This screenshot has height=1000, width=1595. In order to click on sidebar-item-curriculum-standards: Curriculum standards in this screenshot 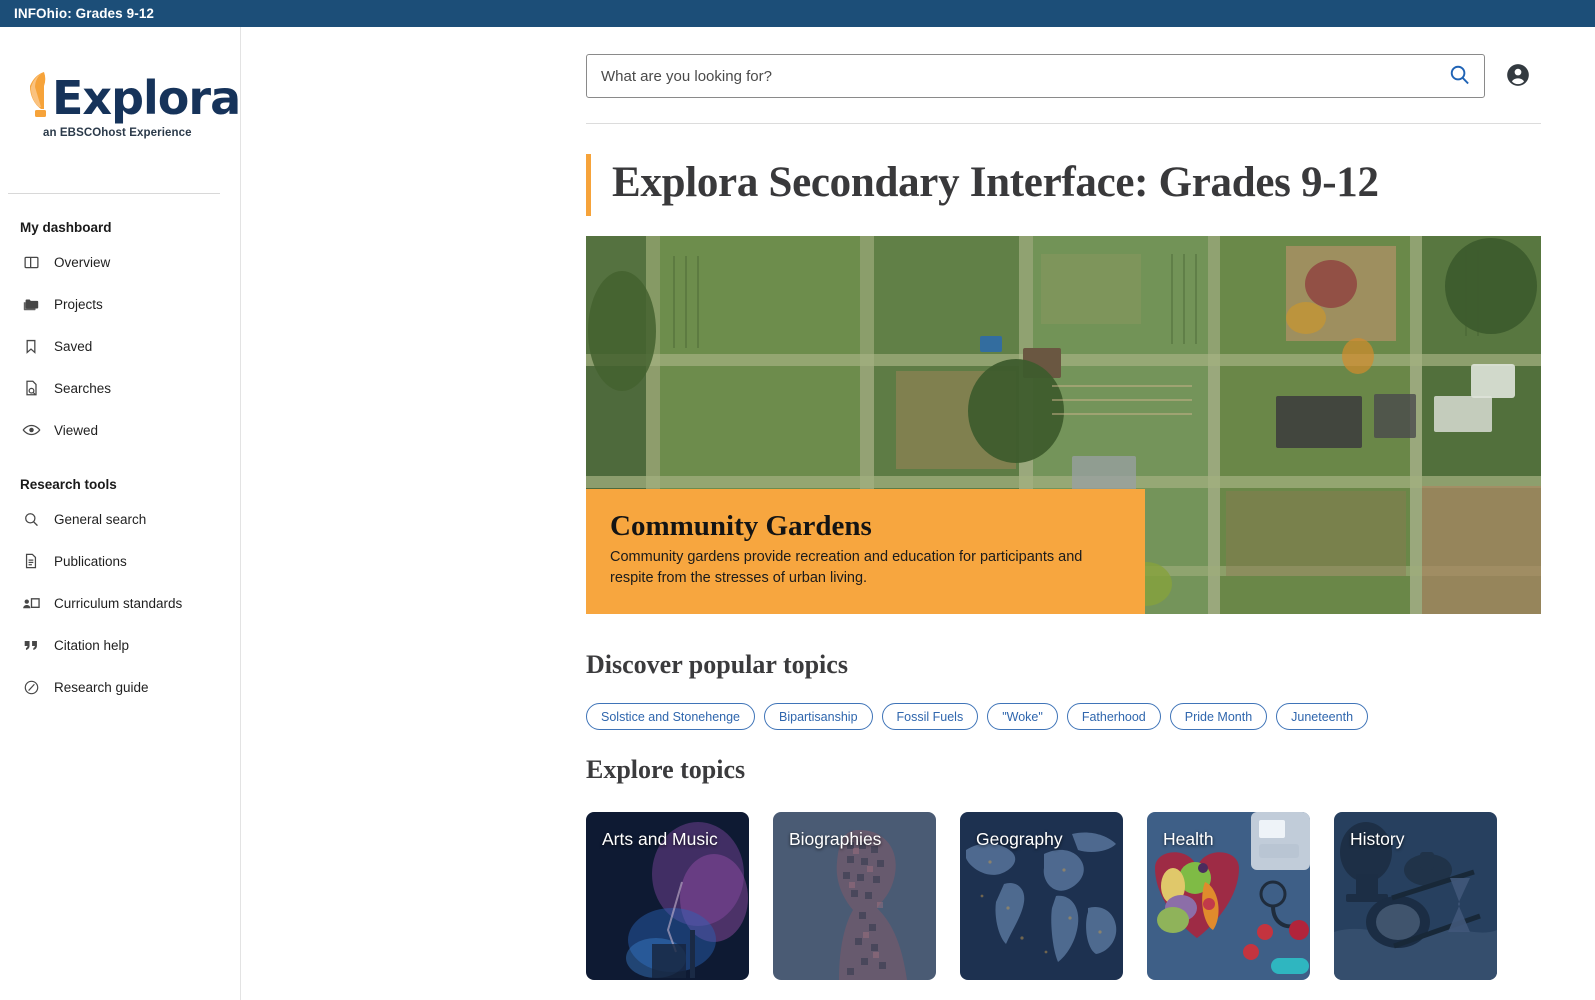, I will do `click(120, 603)`.